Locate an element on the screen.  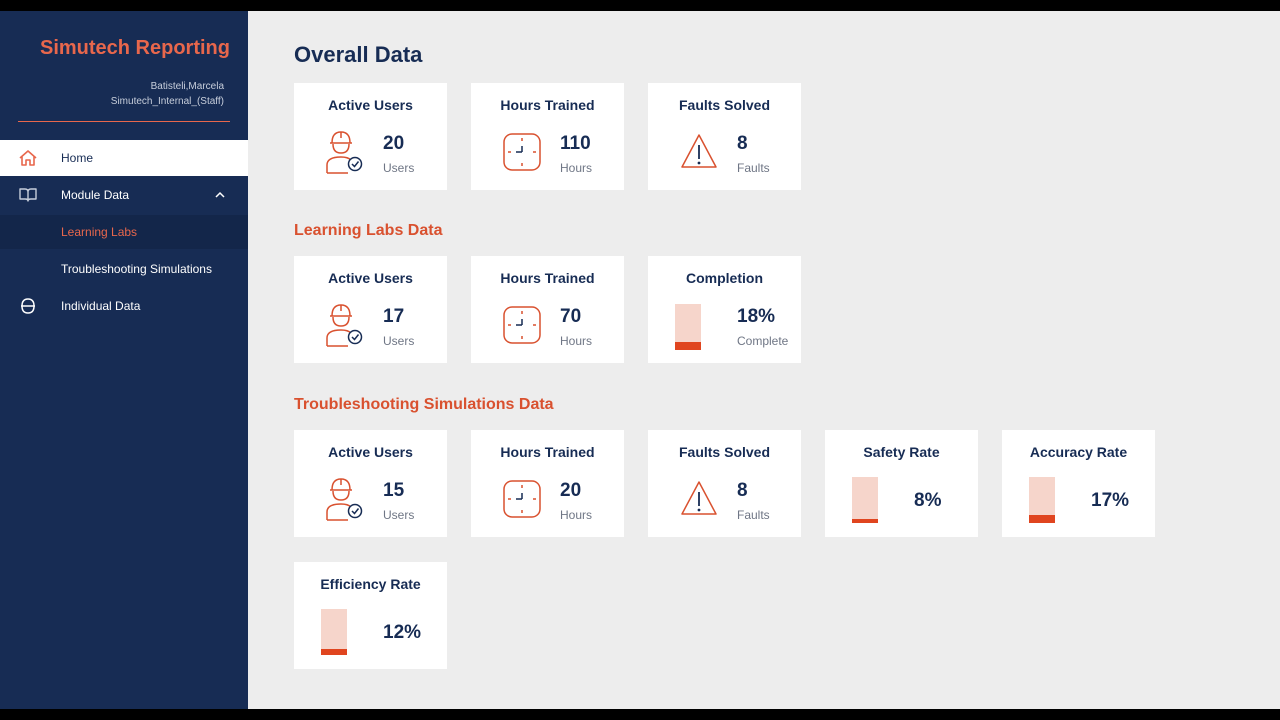
nav-item-learning-labs: Learning Labs is located at coordinates (124, 232).